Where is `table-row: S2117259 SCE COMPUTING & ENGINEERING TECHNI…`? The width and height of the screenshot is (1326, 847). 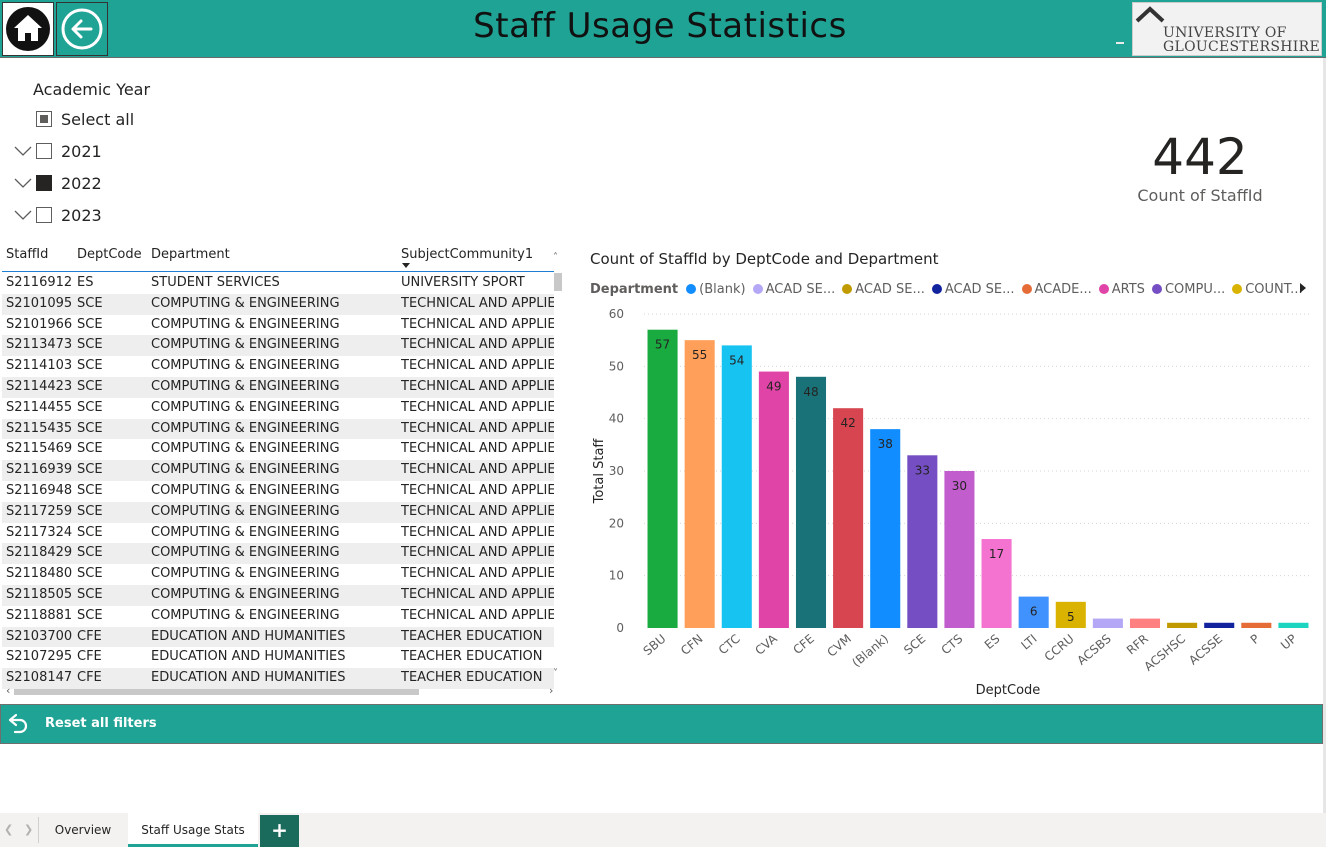 table-row: S2117259 SCE COMPUTING & ENGINEERING TECHNI… is located at coordinates (278, 512).